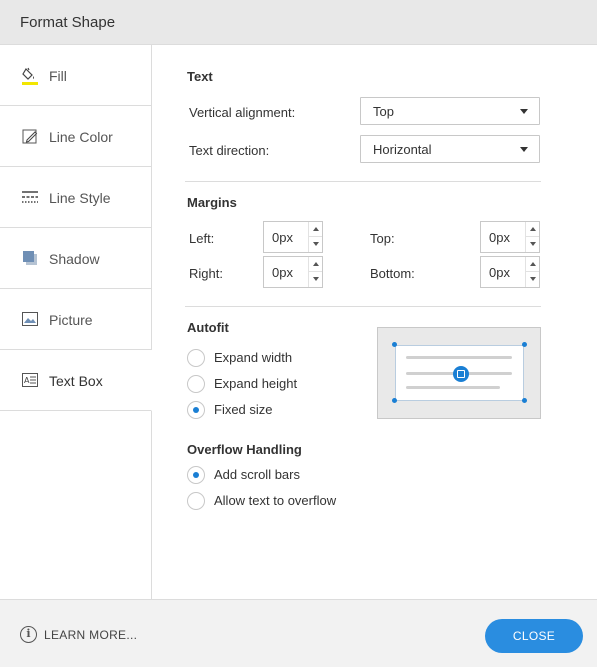 This screenshot has width=597, height=667. I want to click on radio-label: Expand width, so click(253, 357).